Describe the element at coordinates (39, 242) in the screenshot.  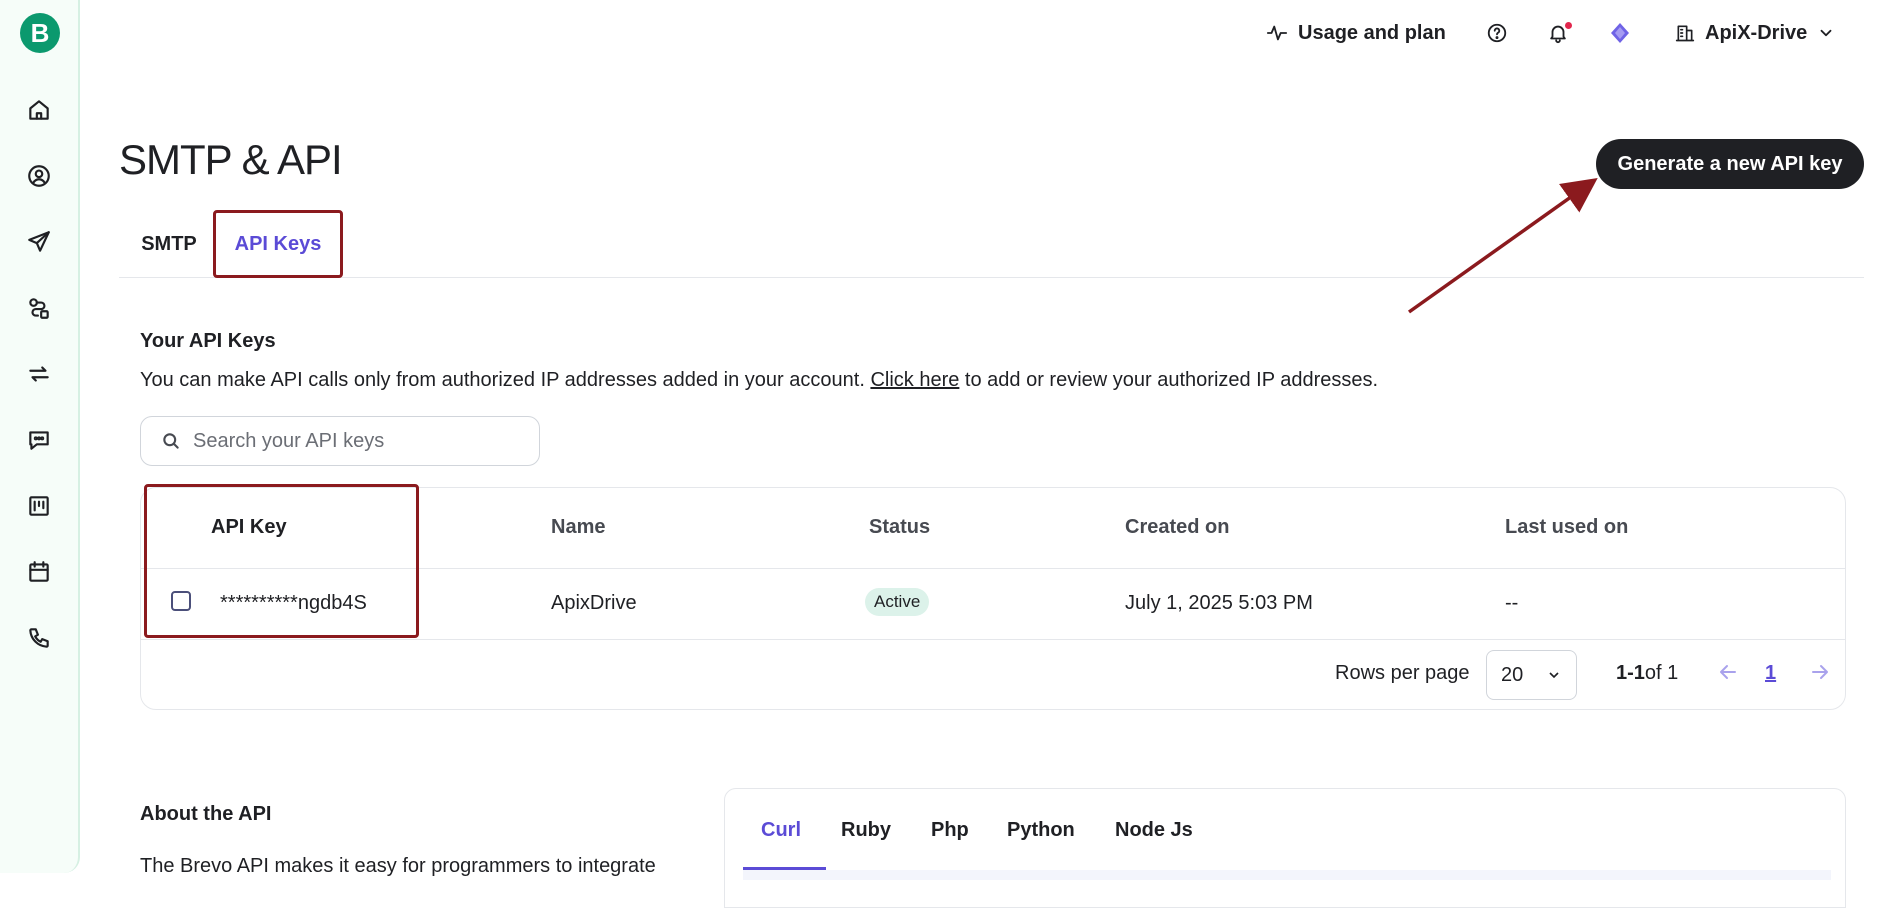
I see `campaigns-icon` at that location.